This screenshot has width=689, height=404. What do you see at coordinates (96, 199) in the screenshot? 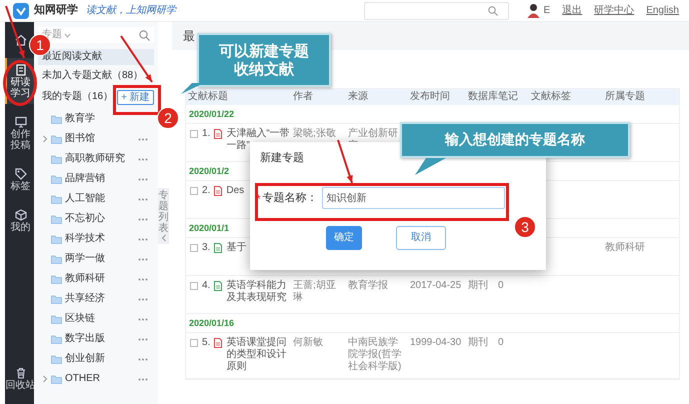
I see `folder-item: 人工智能` at bounding box center [96, 199].